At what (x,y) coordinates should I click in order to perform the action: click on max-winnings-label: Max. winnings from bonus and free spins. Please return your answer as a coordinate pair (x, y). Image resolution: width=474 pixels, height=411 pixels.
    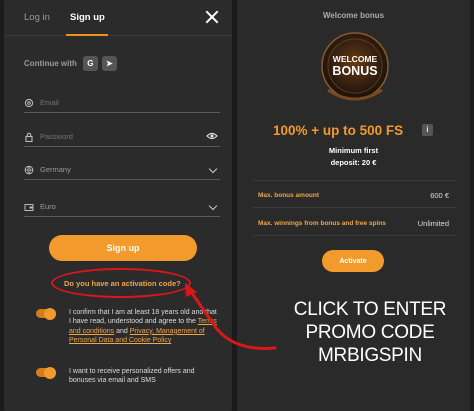
    Looking at the image, I should click on (322, 223).